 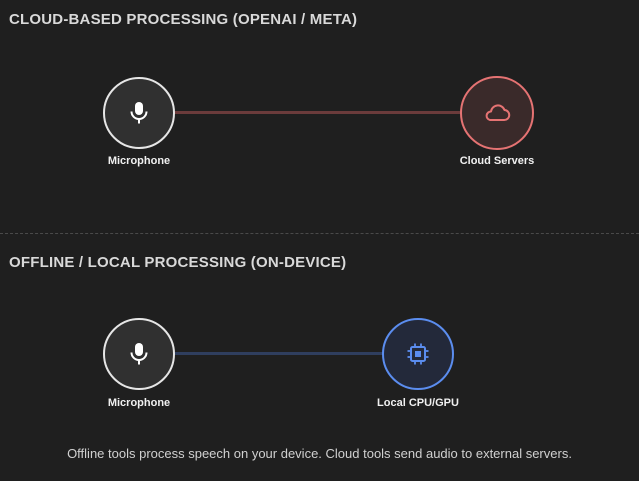 What do you see at coordinates (178, 262) in the screenshot?
I see `local-section-title: OFFLINE / LOCAL PROCESSING (ON-DEVICE)` at bounding box center [178, 262].